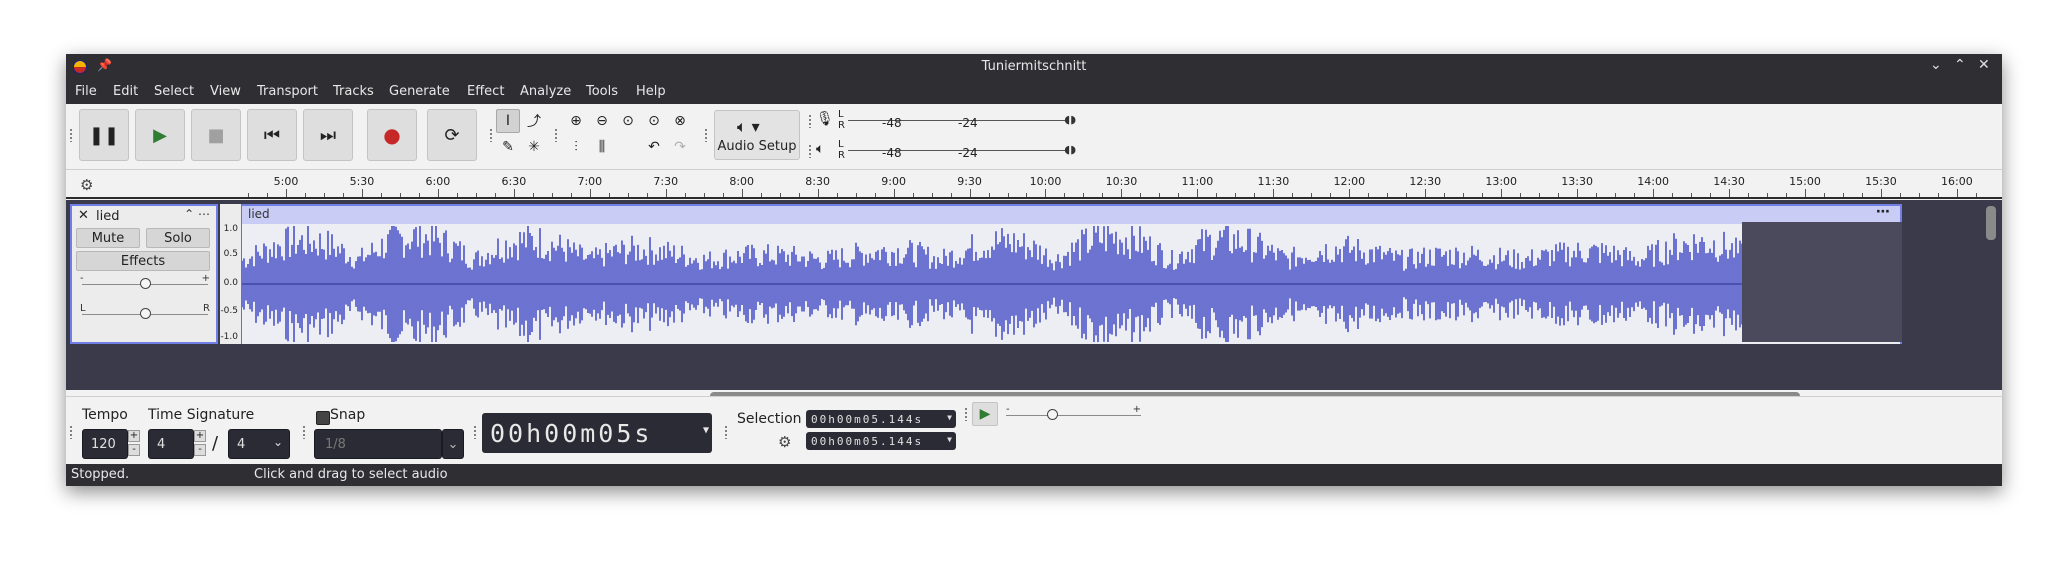 The width and height of the screenshot is (2068, 564). Describe the element at coordinates (108, 238) in the screenshot. I see `mute-button: Mute` at that location.